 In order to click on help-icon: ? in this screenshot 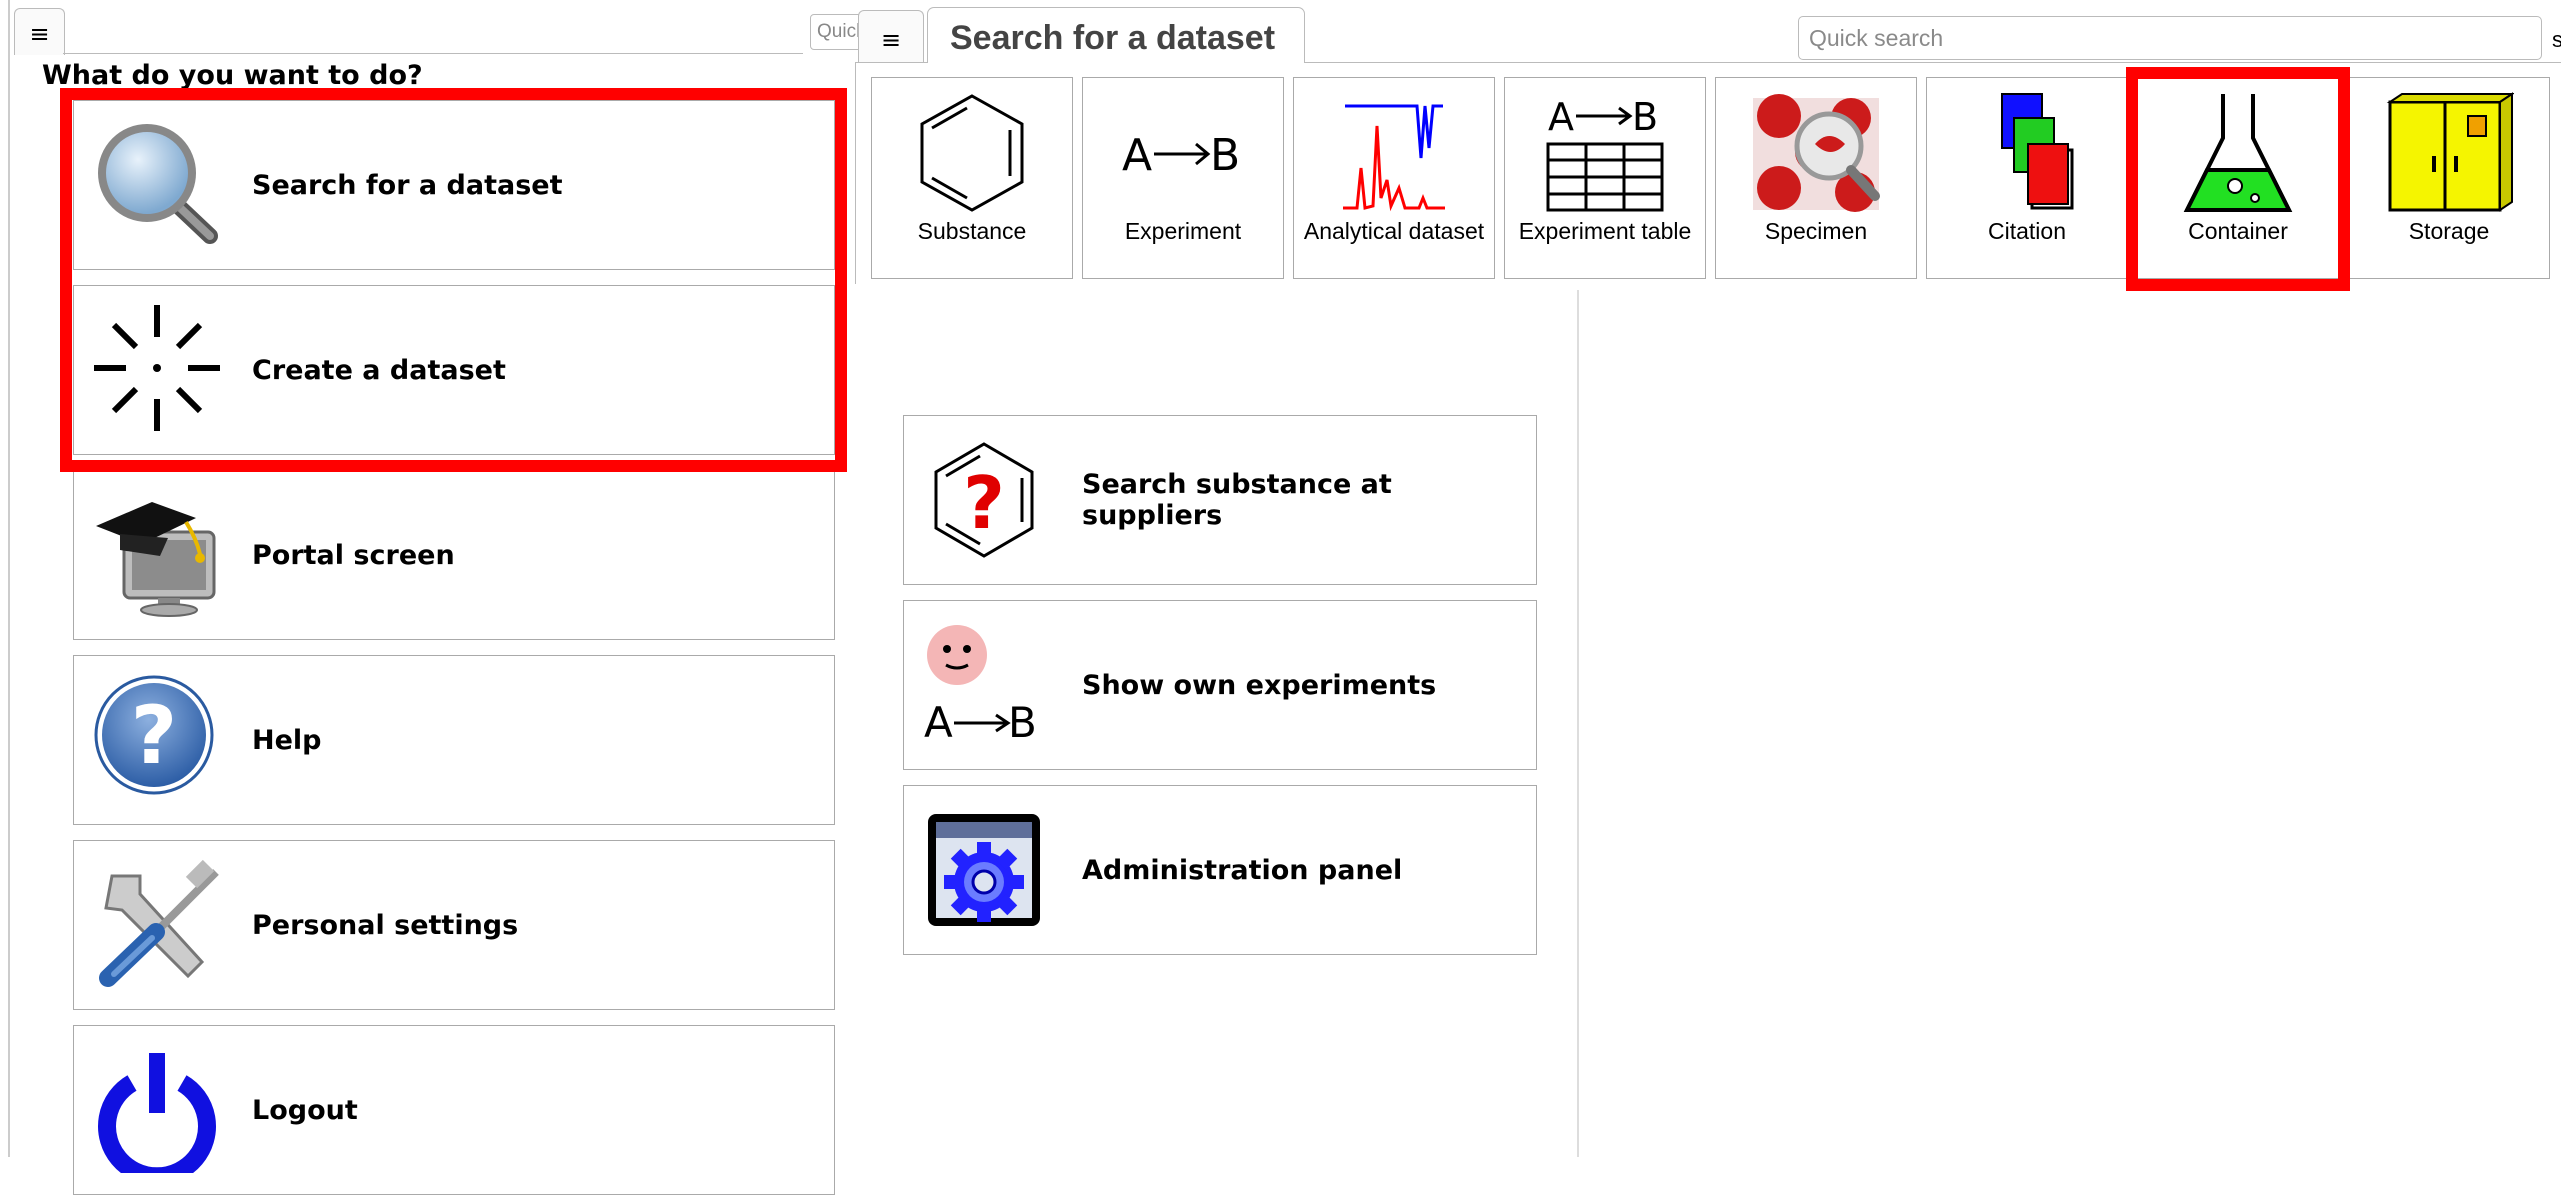, I will do `click(154, 735)`.